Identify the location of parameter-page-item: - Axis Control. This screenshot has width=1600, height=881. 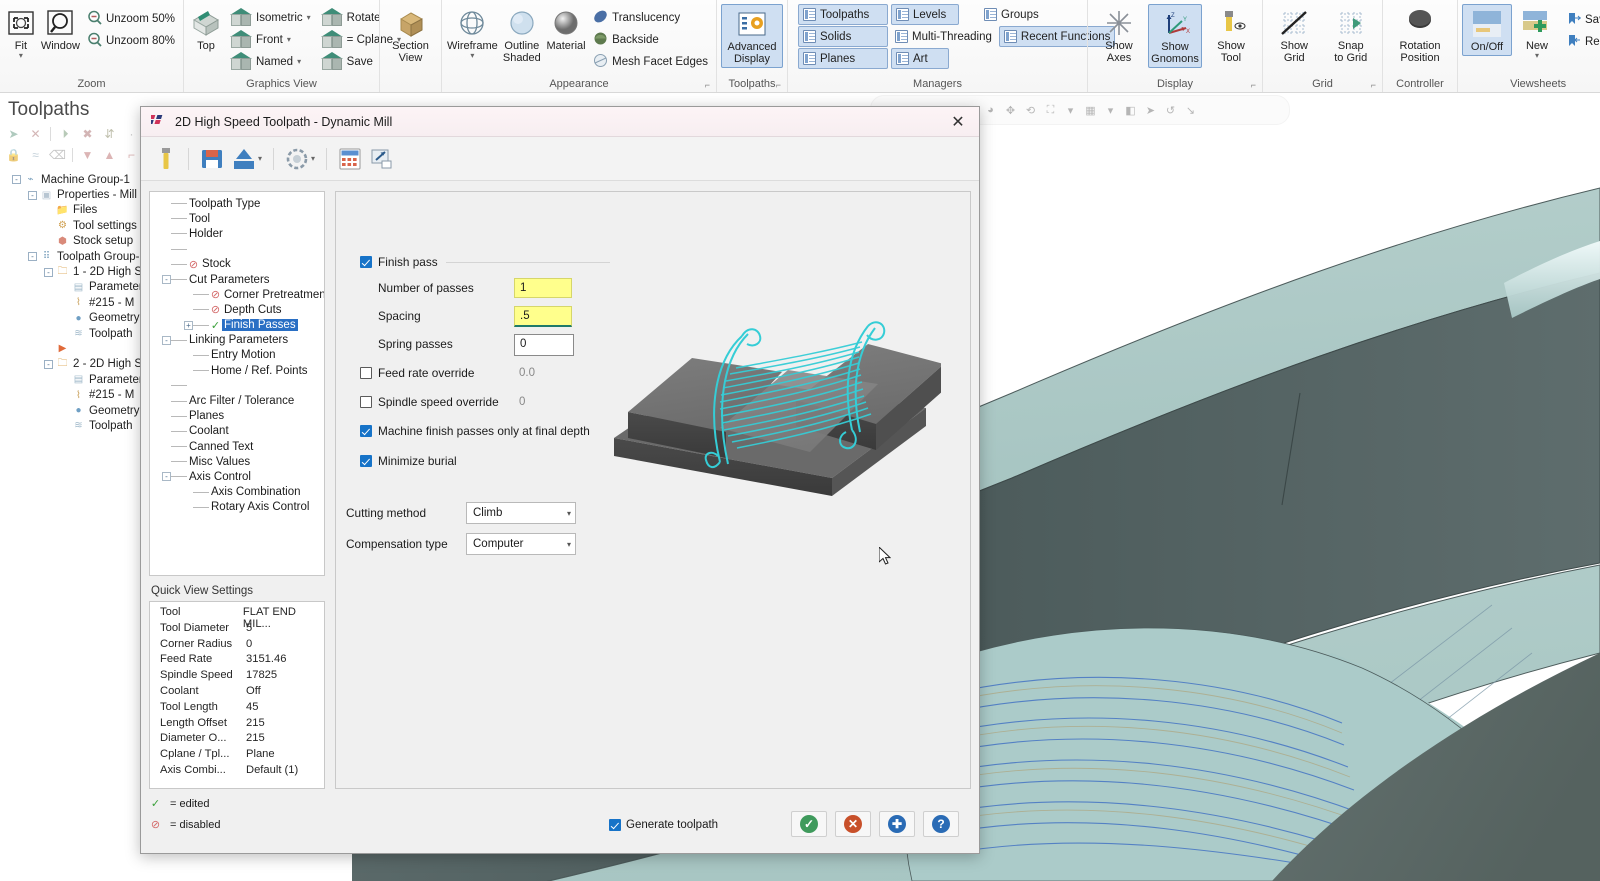
(237, 476).